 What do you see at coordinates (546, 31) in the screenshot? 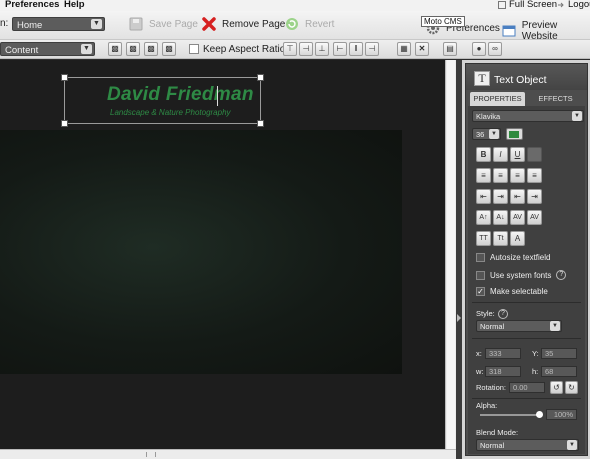
I see `preview-website-button: Preview Website` at bounding box center [546, 31].